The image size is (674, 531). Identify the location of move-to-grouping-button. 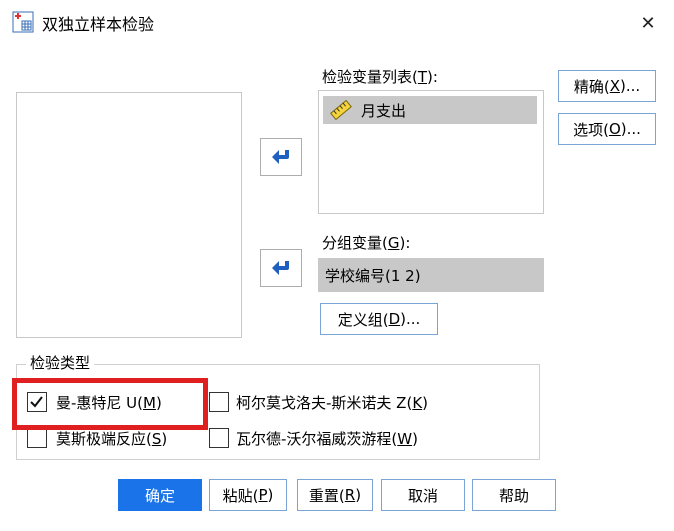
(281, 268).